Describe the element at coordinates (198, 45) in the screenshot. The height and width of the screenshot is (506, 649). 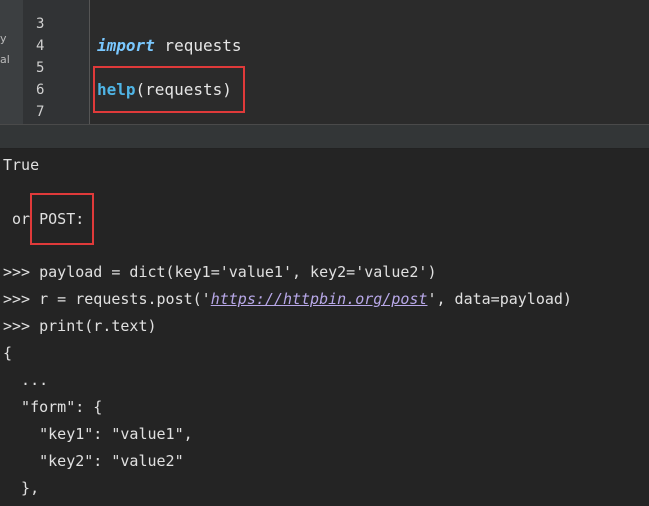
I see `import-module: requests` at that location.